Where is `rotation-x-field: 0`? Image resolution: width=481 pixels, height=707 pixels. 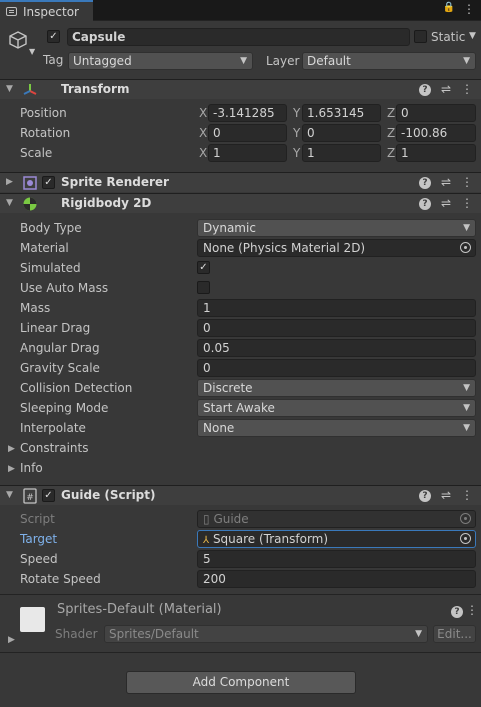
rotation-x-field: 0 is located at coordinates (247, 133).